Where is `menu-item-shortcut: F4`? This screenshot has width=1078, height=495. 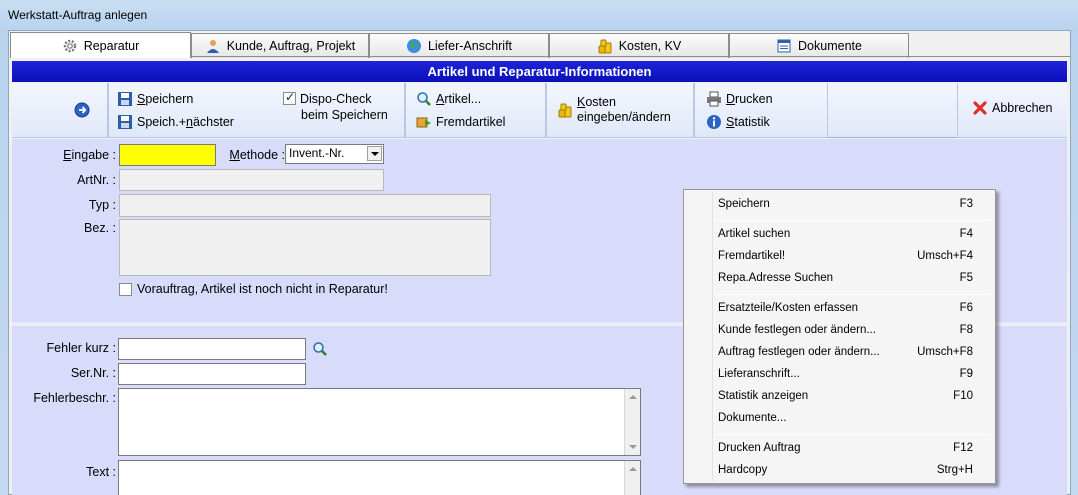
menu-item-shortcut: F4 is located at coordinates (966, 234).